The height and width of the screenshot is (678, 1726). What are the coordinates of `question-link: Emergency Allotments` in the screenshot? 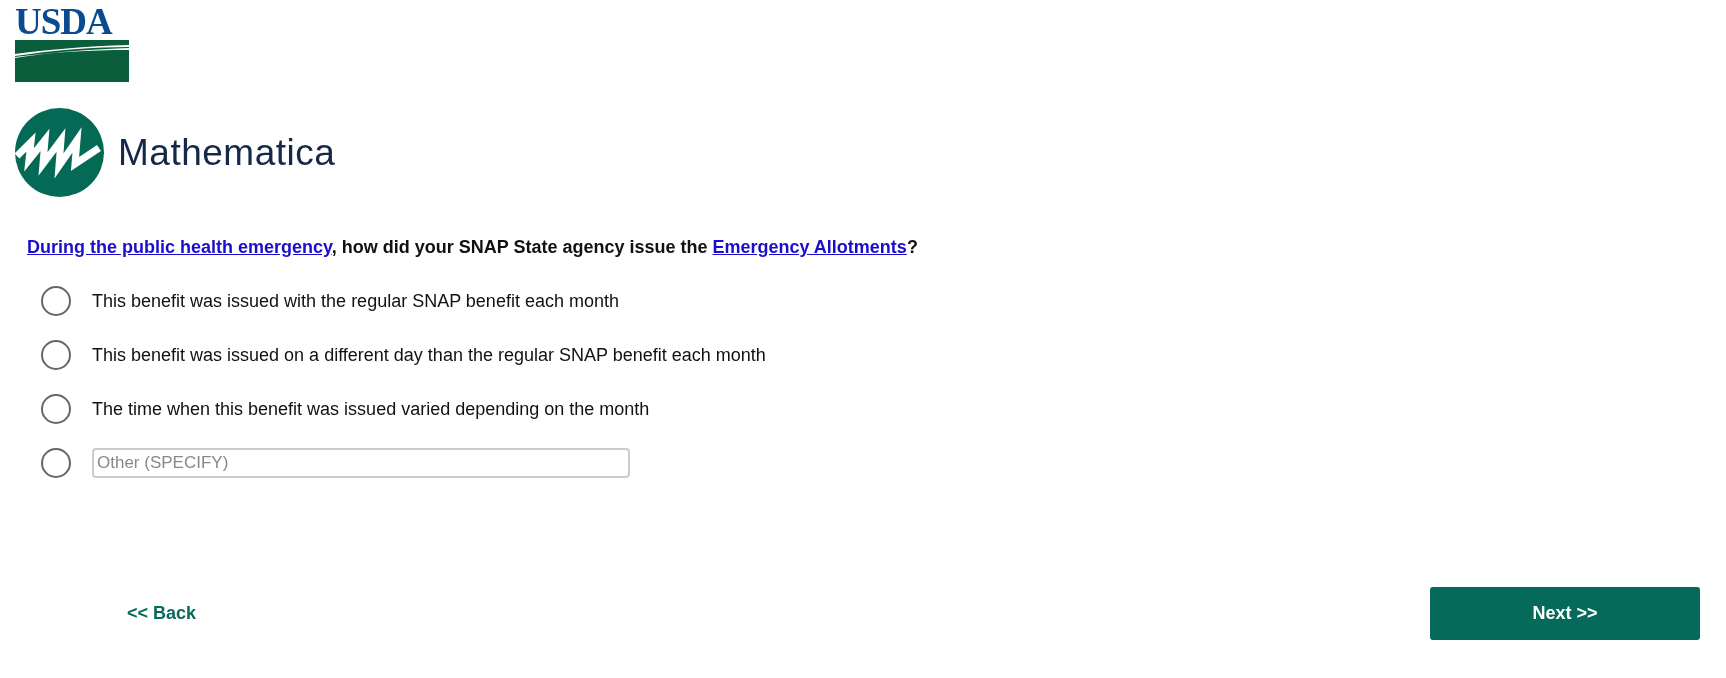 It's located at (809, 247).